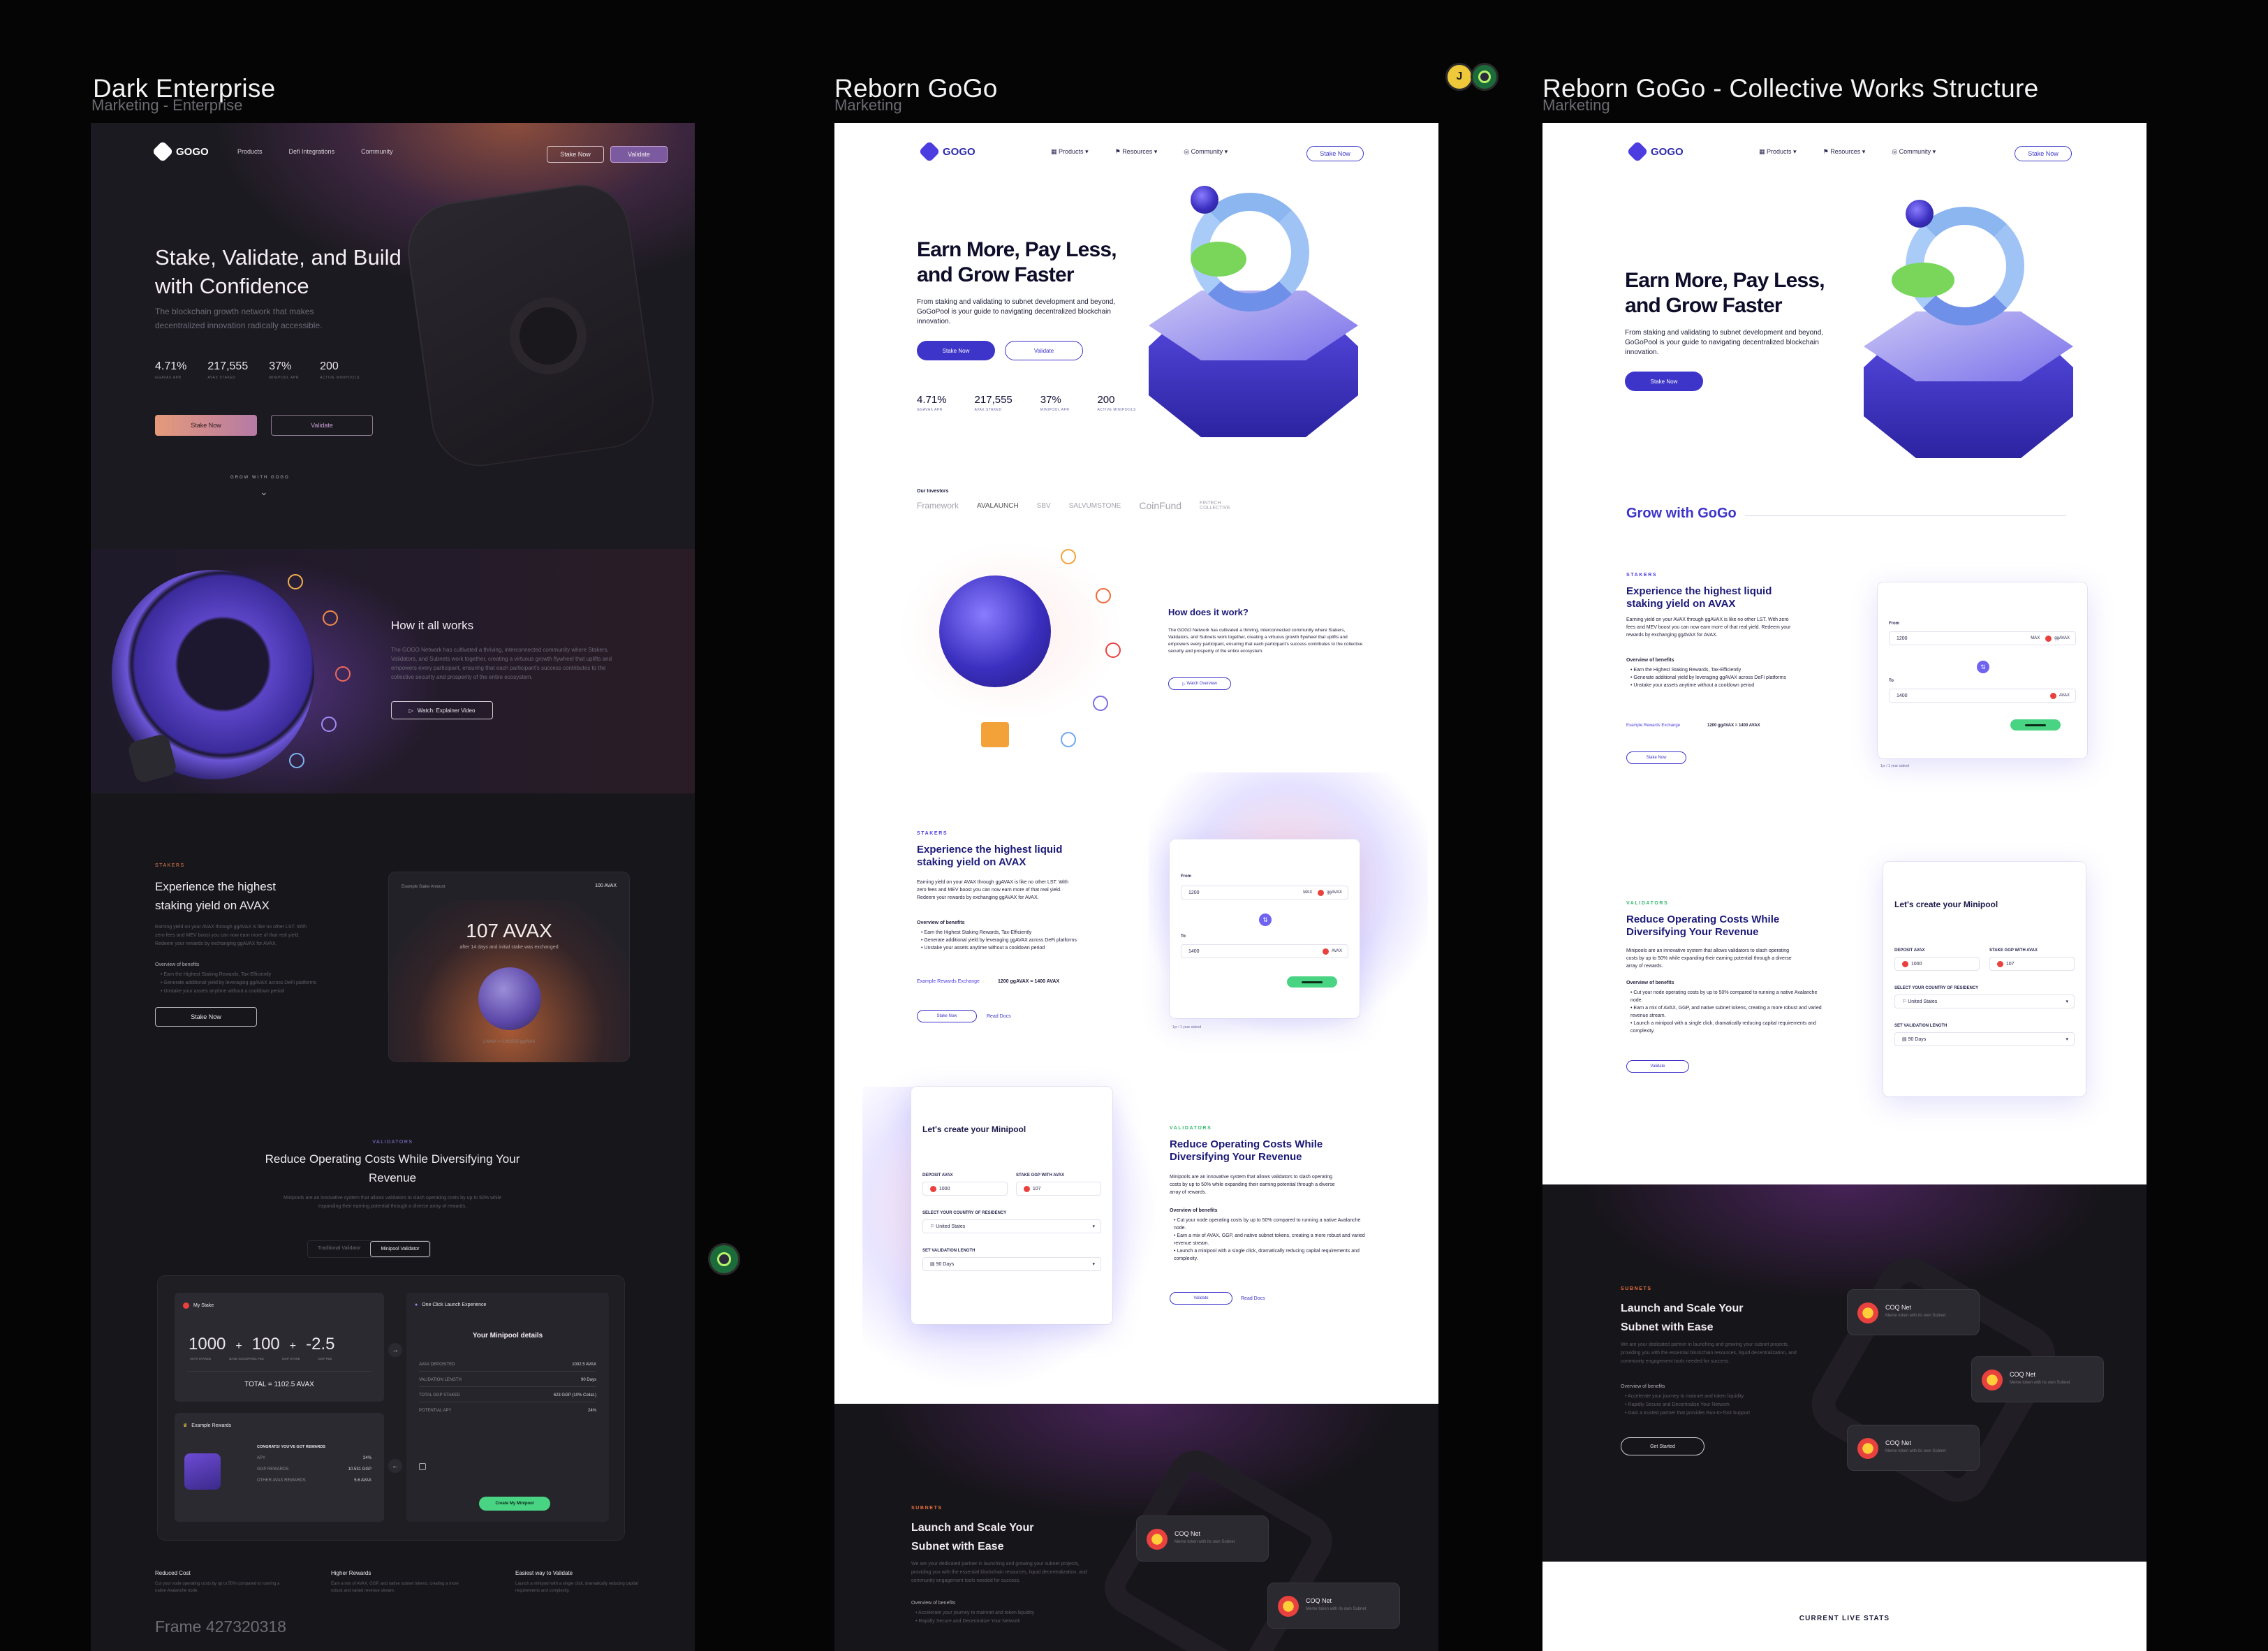 The image size is (2268, 1651). Describe the element at coordinates (1909, 950) in the screenshot. I see `deposit-label: DEPOSIT AVAX` at that location.